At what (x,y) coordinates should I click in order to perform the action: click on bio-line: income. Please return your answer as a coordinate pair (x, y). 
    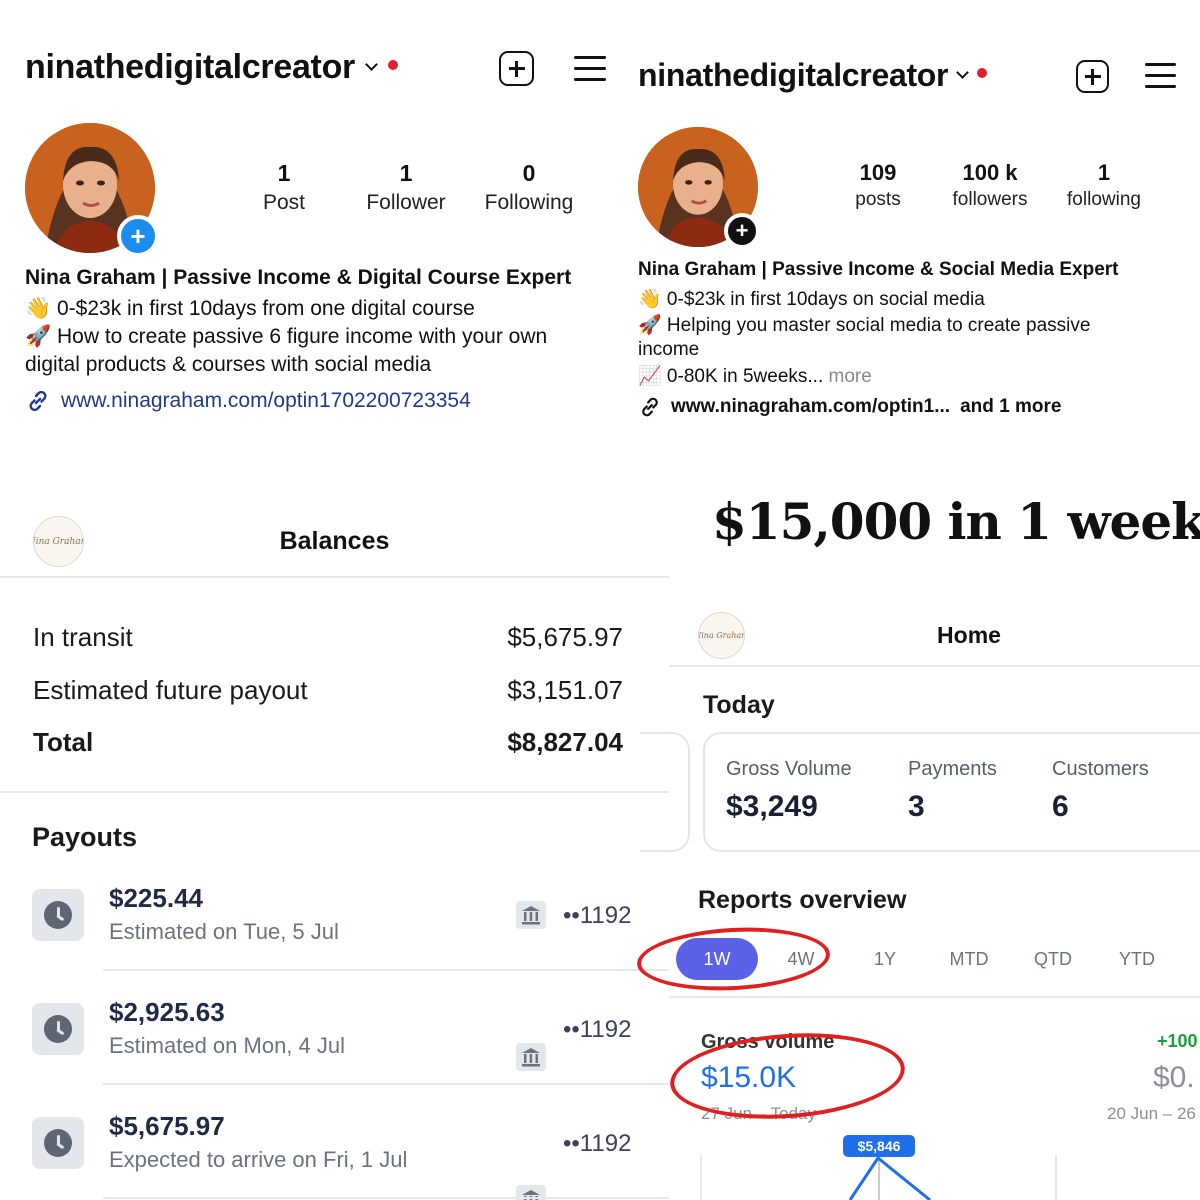
    Looking at the image, I should click on (669, 349).